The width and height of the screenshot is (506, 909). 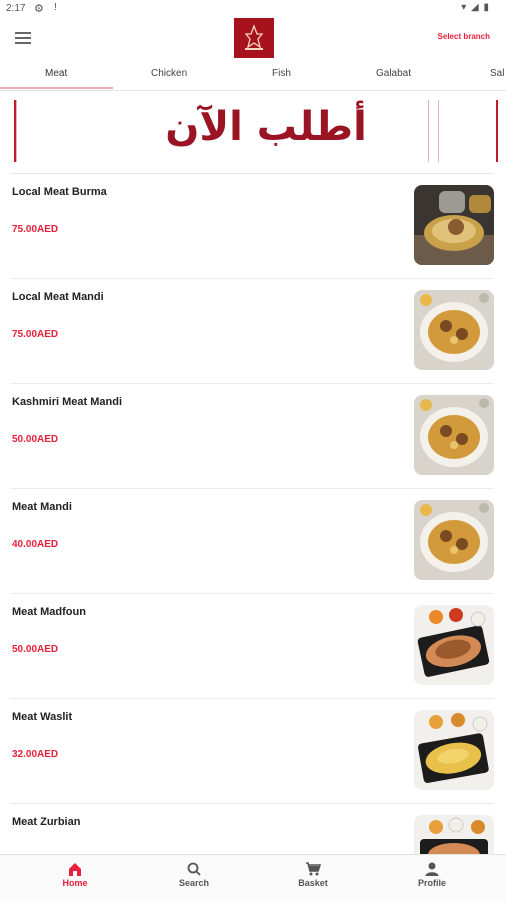 What do you see at coordinates (194, 883) in the screenshot?
I see `nav-search-label: Search` at bounding box center [194, 883].